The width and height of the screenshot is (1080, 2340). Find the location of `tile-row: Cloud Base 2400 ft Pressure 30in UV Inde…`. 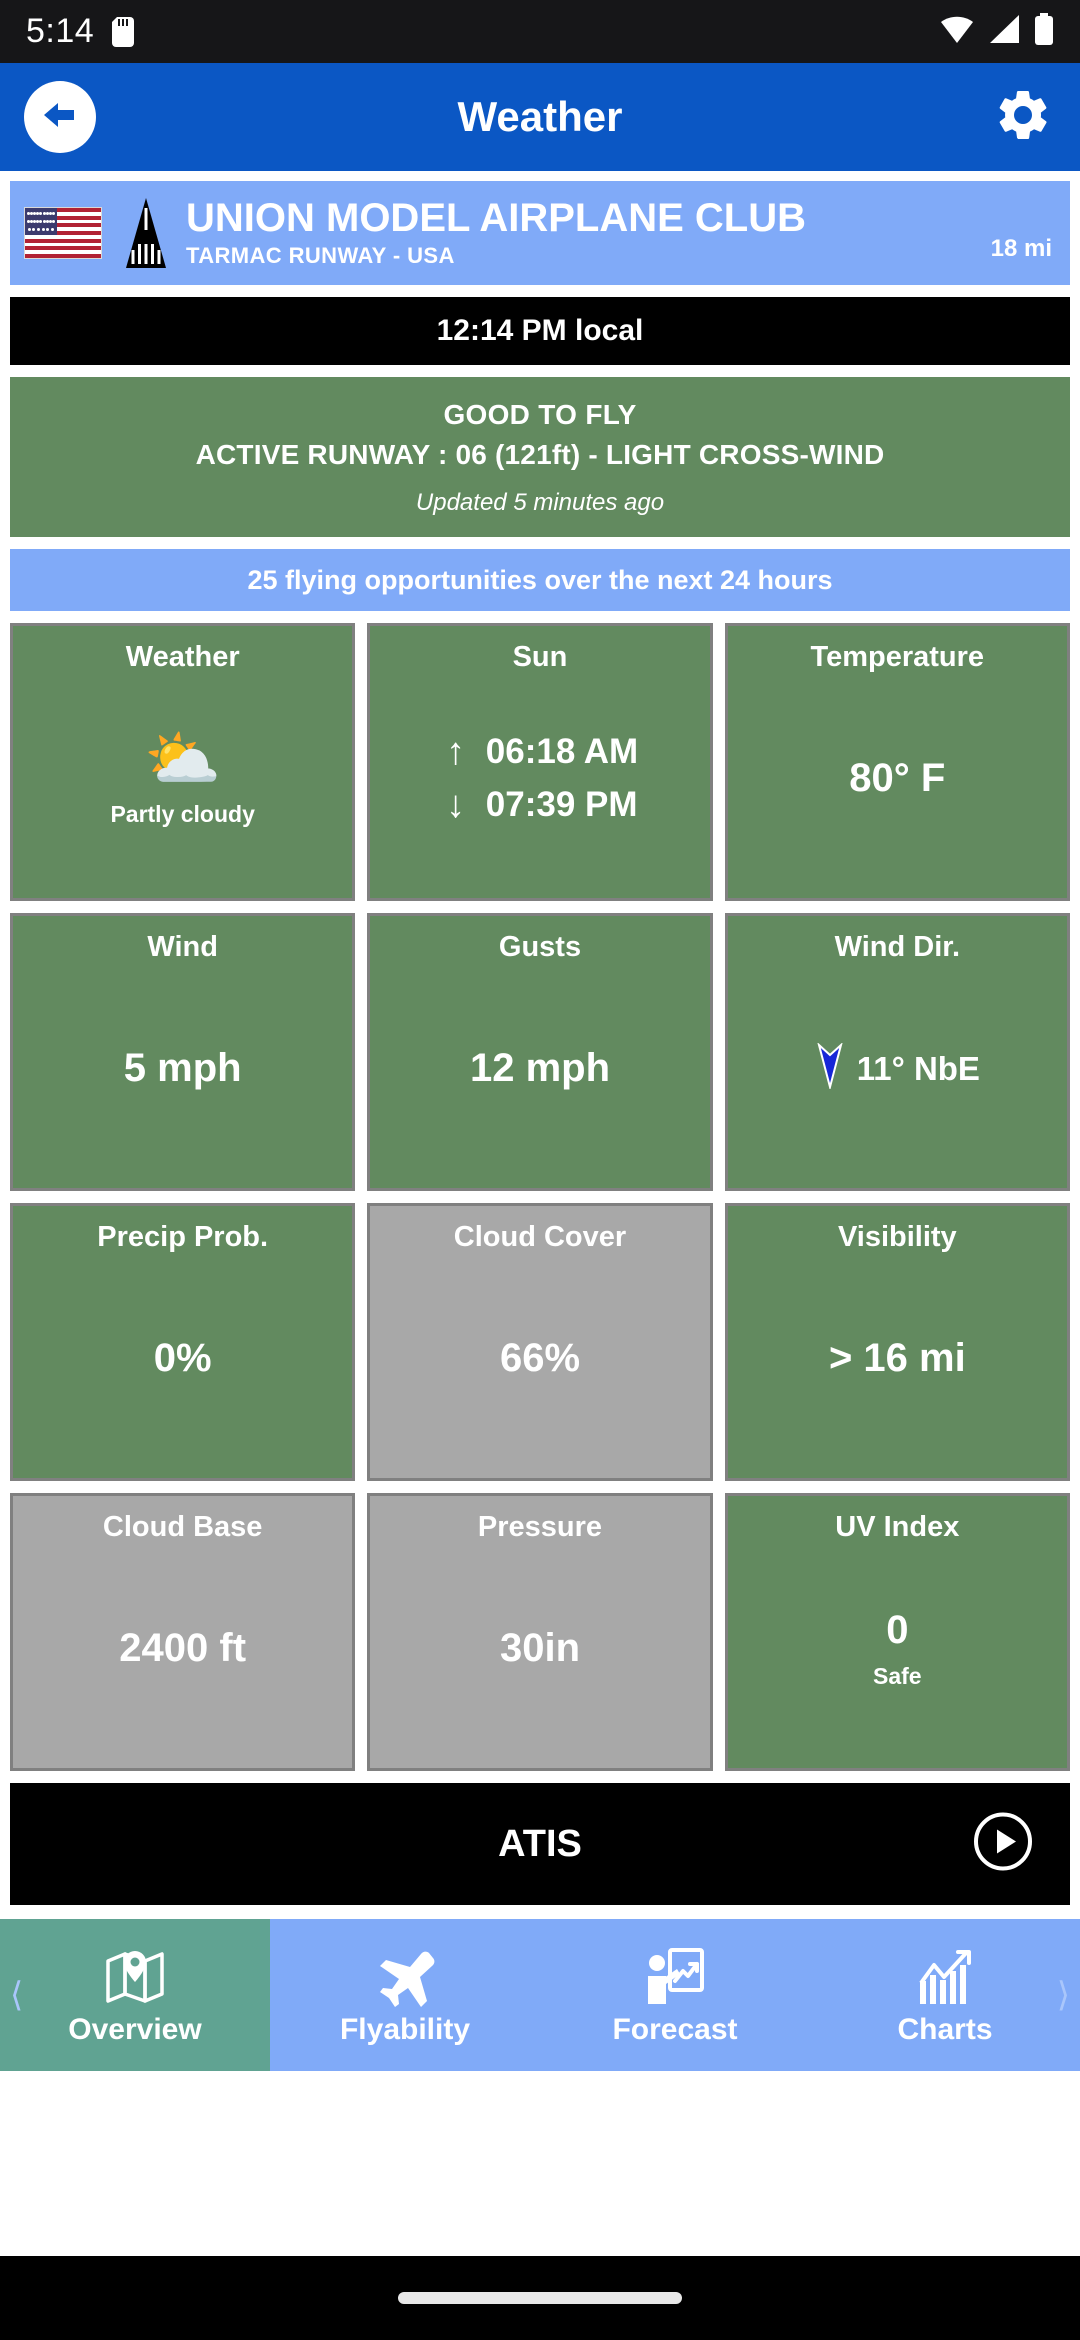

tile-row: Cloud Base 2400 ft Pressure 30in UV Inde… is located at coordinates (540, 1632).